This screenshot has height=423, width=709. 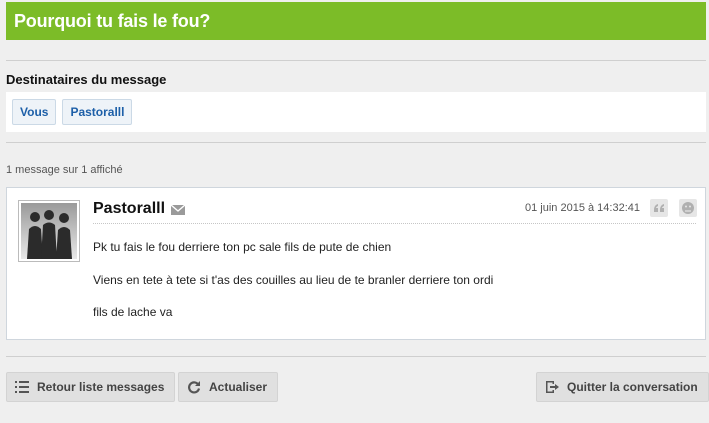 What do you see at coordinates (133, 312) in the screenshot?
I see `message-line: fils de lache va` at bounding box center [133, 312].